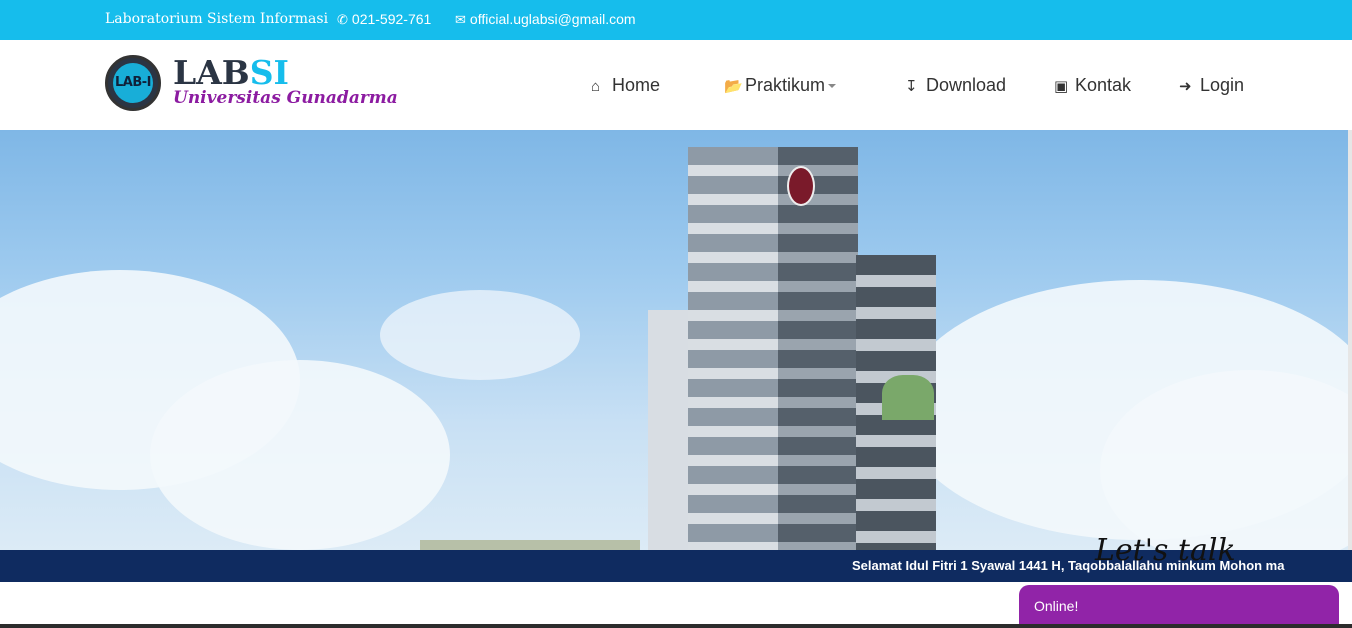 The height and width of the screenshot is (628, 1352). I want to click on phone-contact: ✆ 021-592-761, so click(384, 19).